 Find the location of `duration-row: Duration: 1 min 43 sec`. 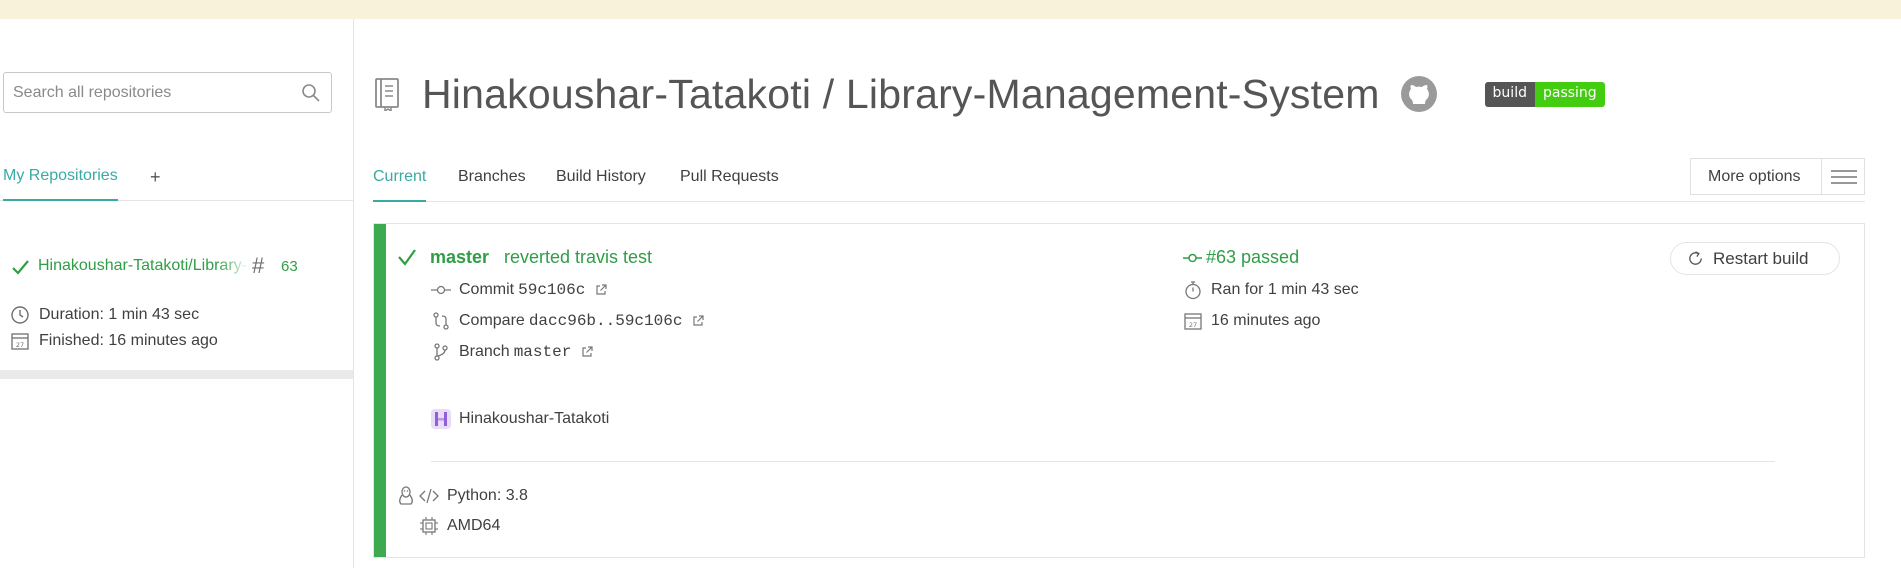

duration-row: Duration: 1 min 43 sec is located at coordinates (104, 315).